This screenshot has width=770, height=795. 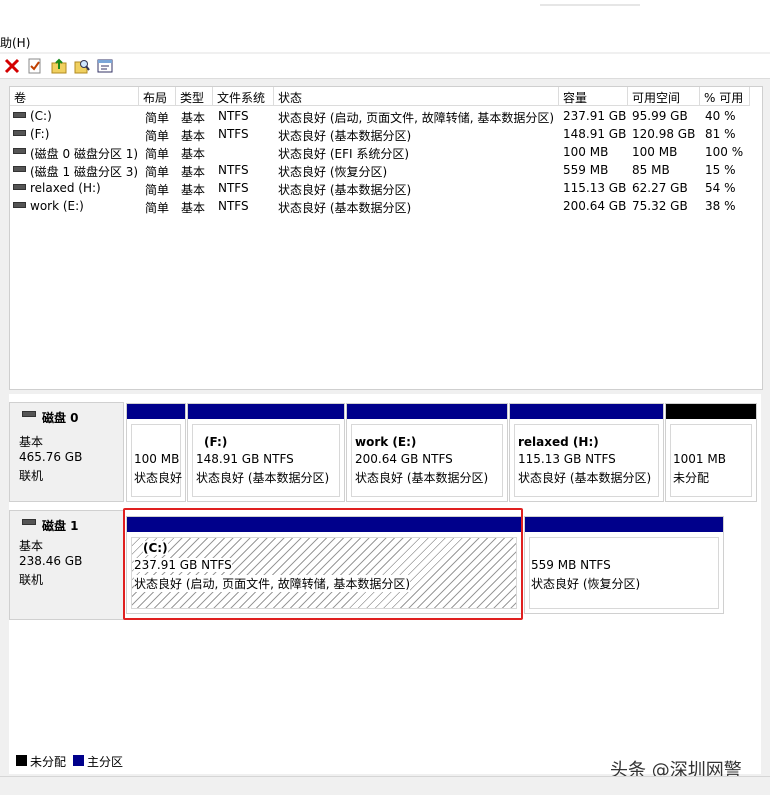 I want to click on properties-icon, so click(x=35, y=66).